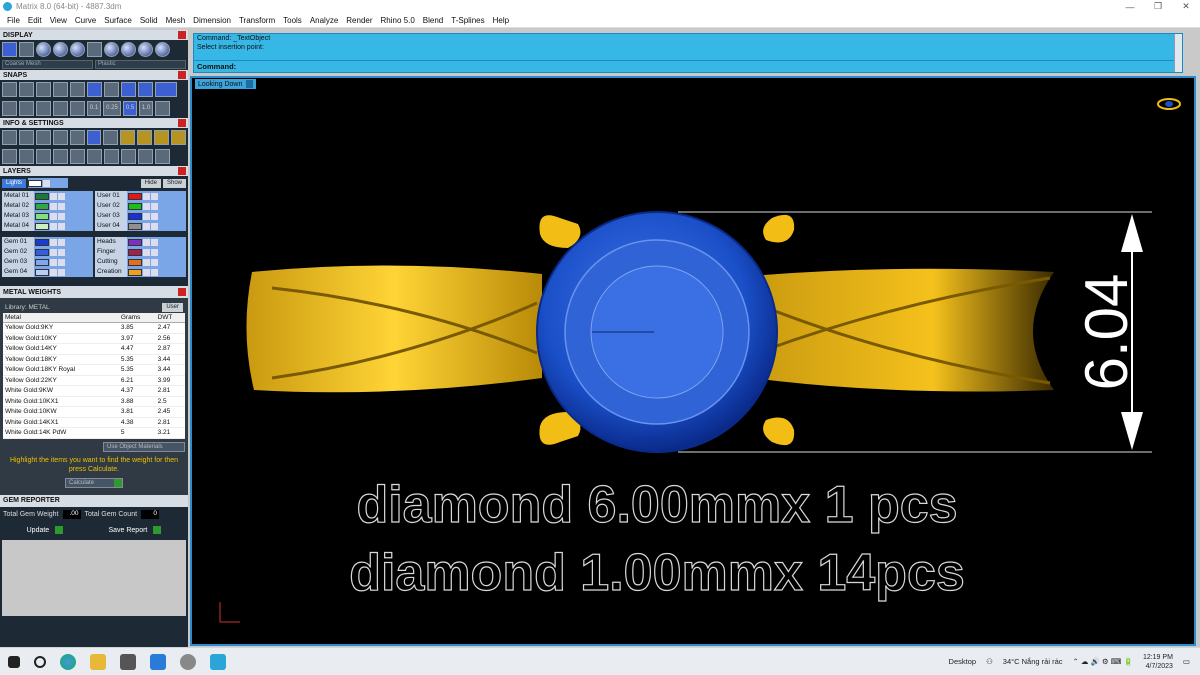 Image resolution: width=1200 pixels, height=675 pixels. I want to click on calculate-button: Calculate, so click(94, 482).